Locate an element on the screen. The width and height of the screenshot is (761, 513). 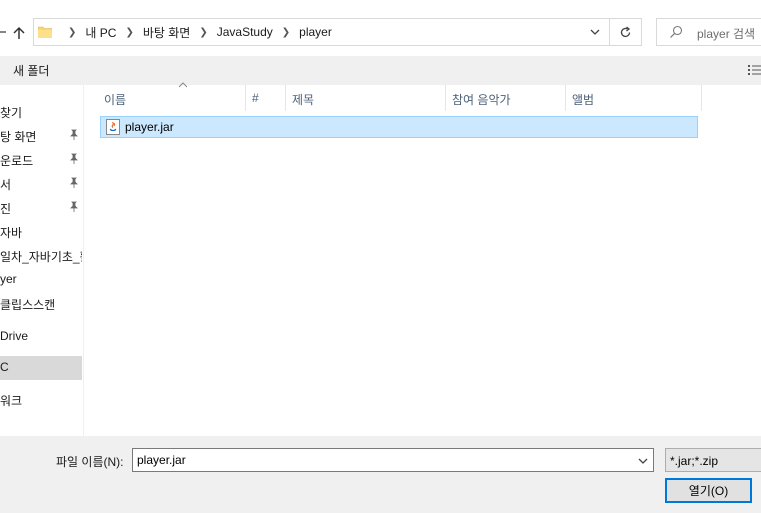
address-bar: ❯ 내 PC ❯ 바탕 화면 ❯ JavaStudy ❯ player is located at coordinates (321, 32).